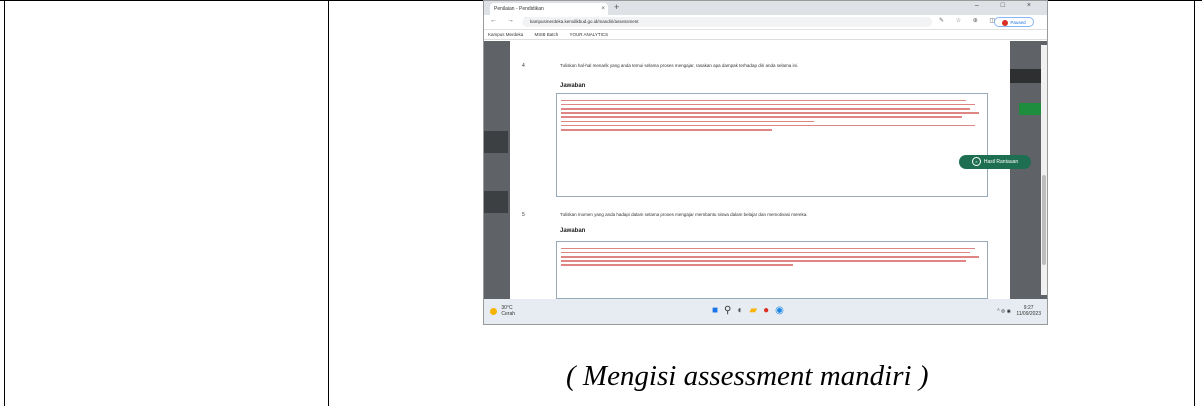 This screenshot has width=1202, height=406. What do you see at coordinates (1028, 314) in the screenshot?
I see `clock-date: 11/09/2023` at bounding box center [1028, 314].